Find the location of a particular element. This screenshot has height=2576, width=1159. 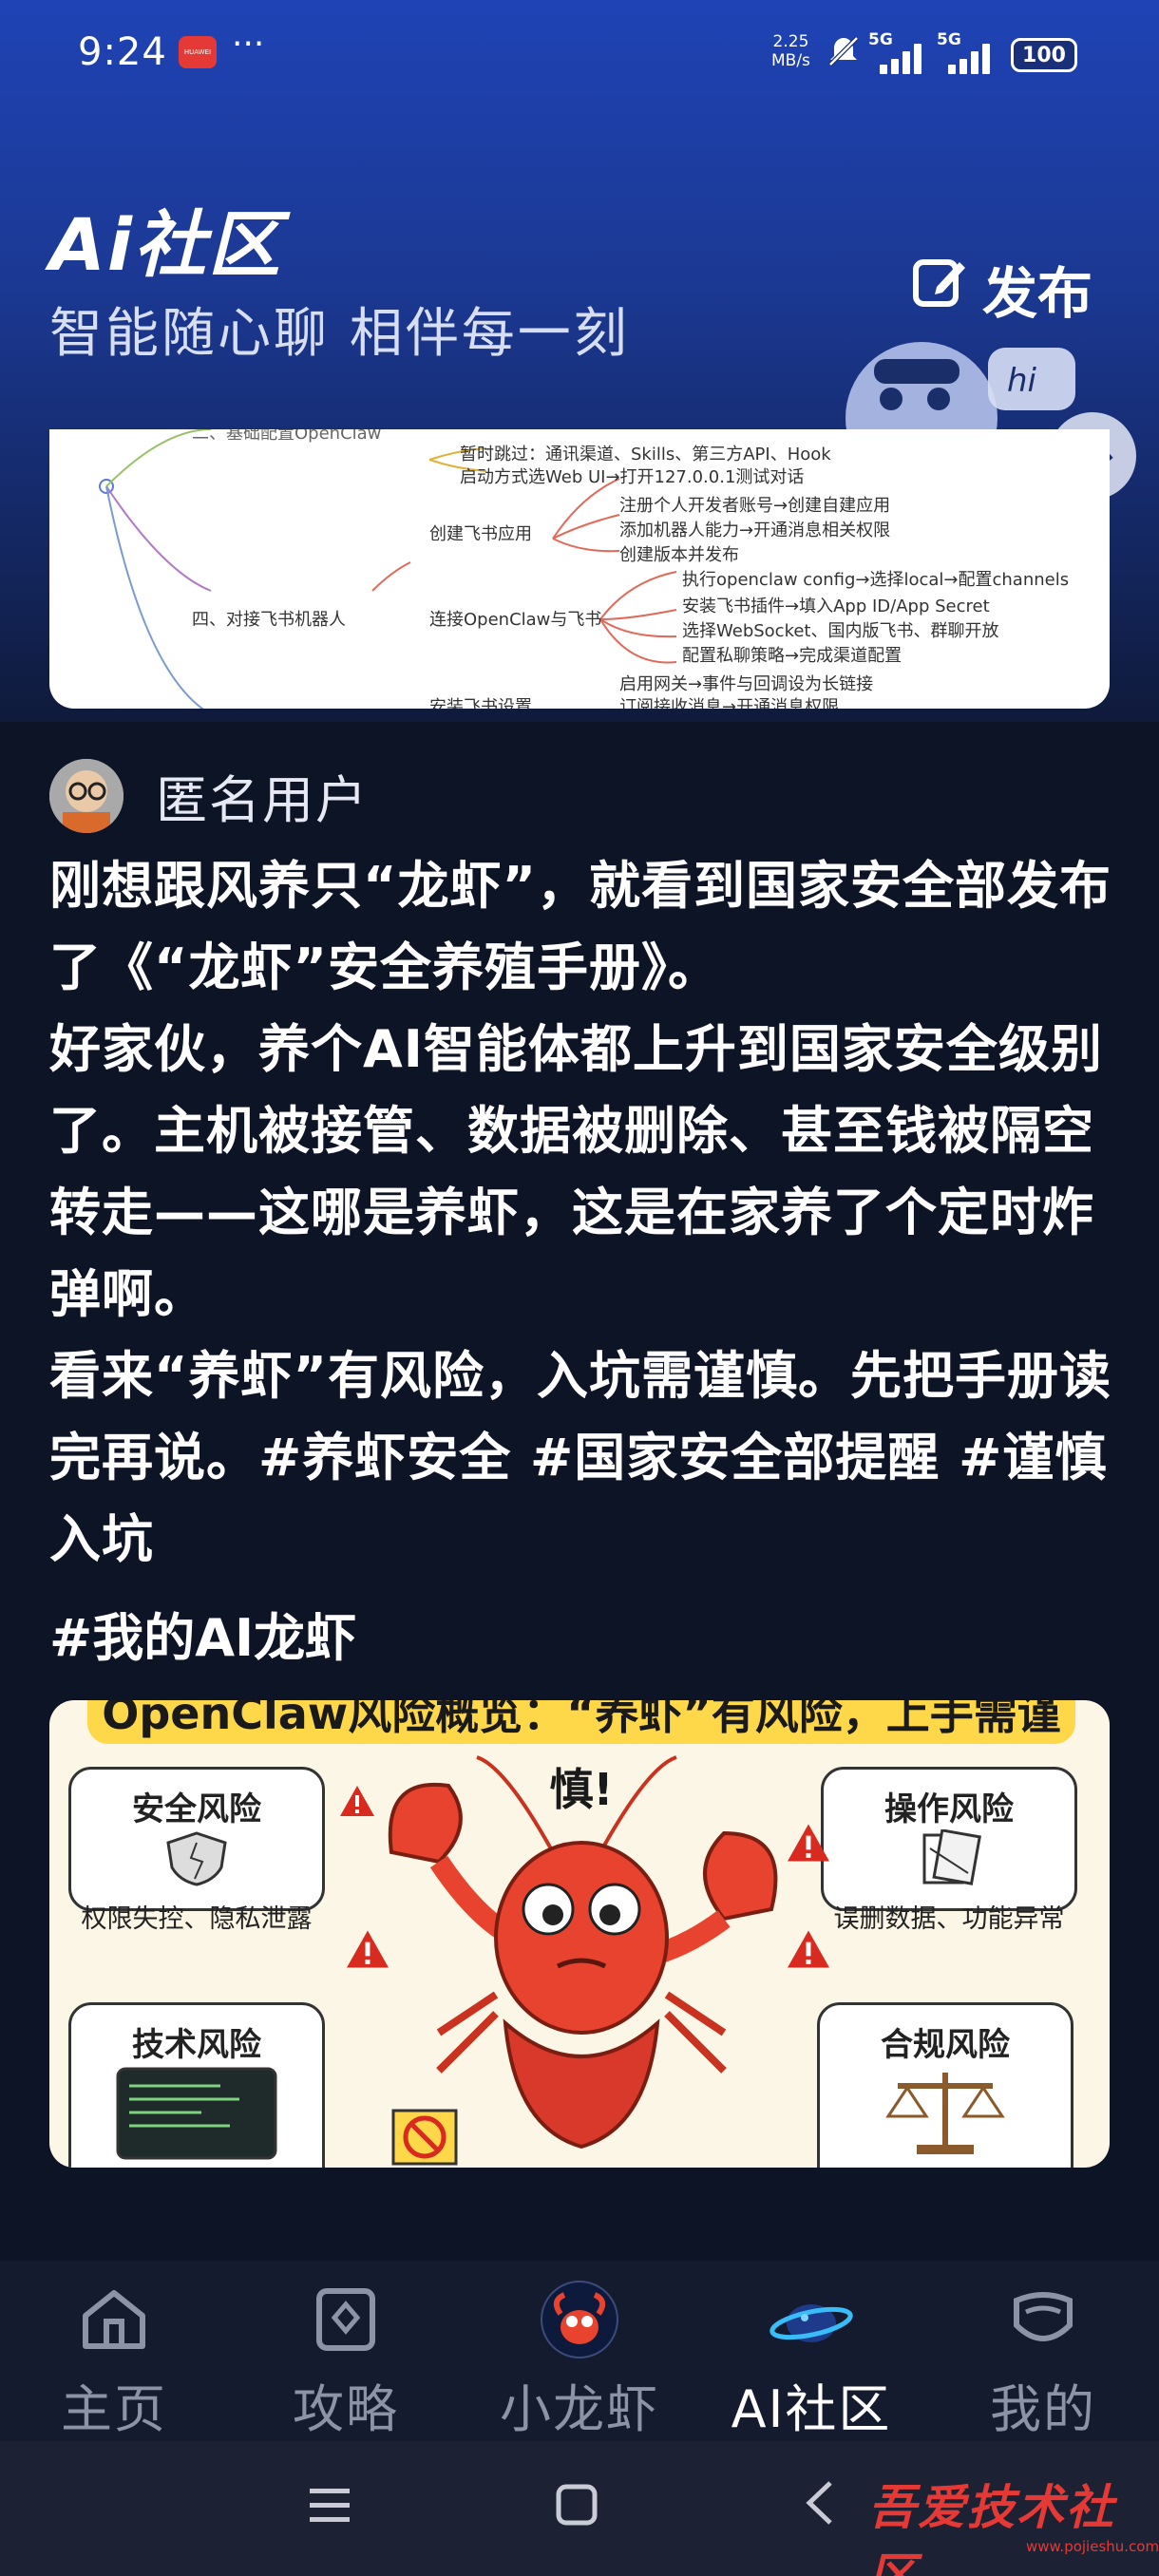

nav-guide: 攻略 is located at coordinates (346, 2360).